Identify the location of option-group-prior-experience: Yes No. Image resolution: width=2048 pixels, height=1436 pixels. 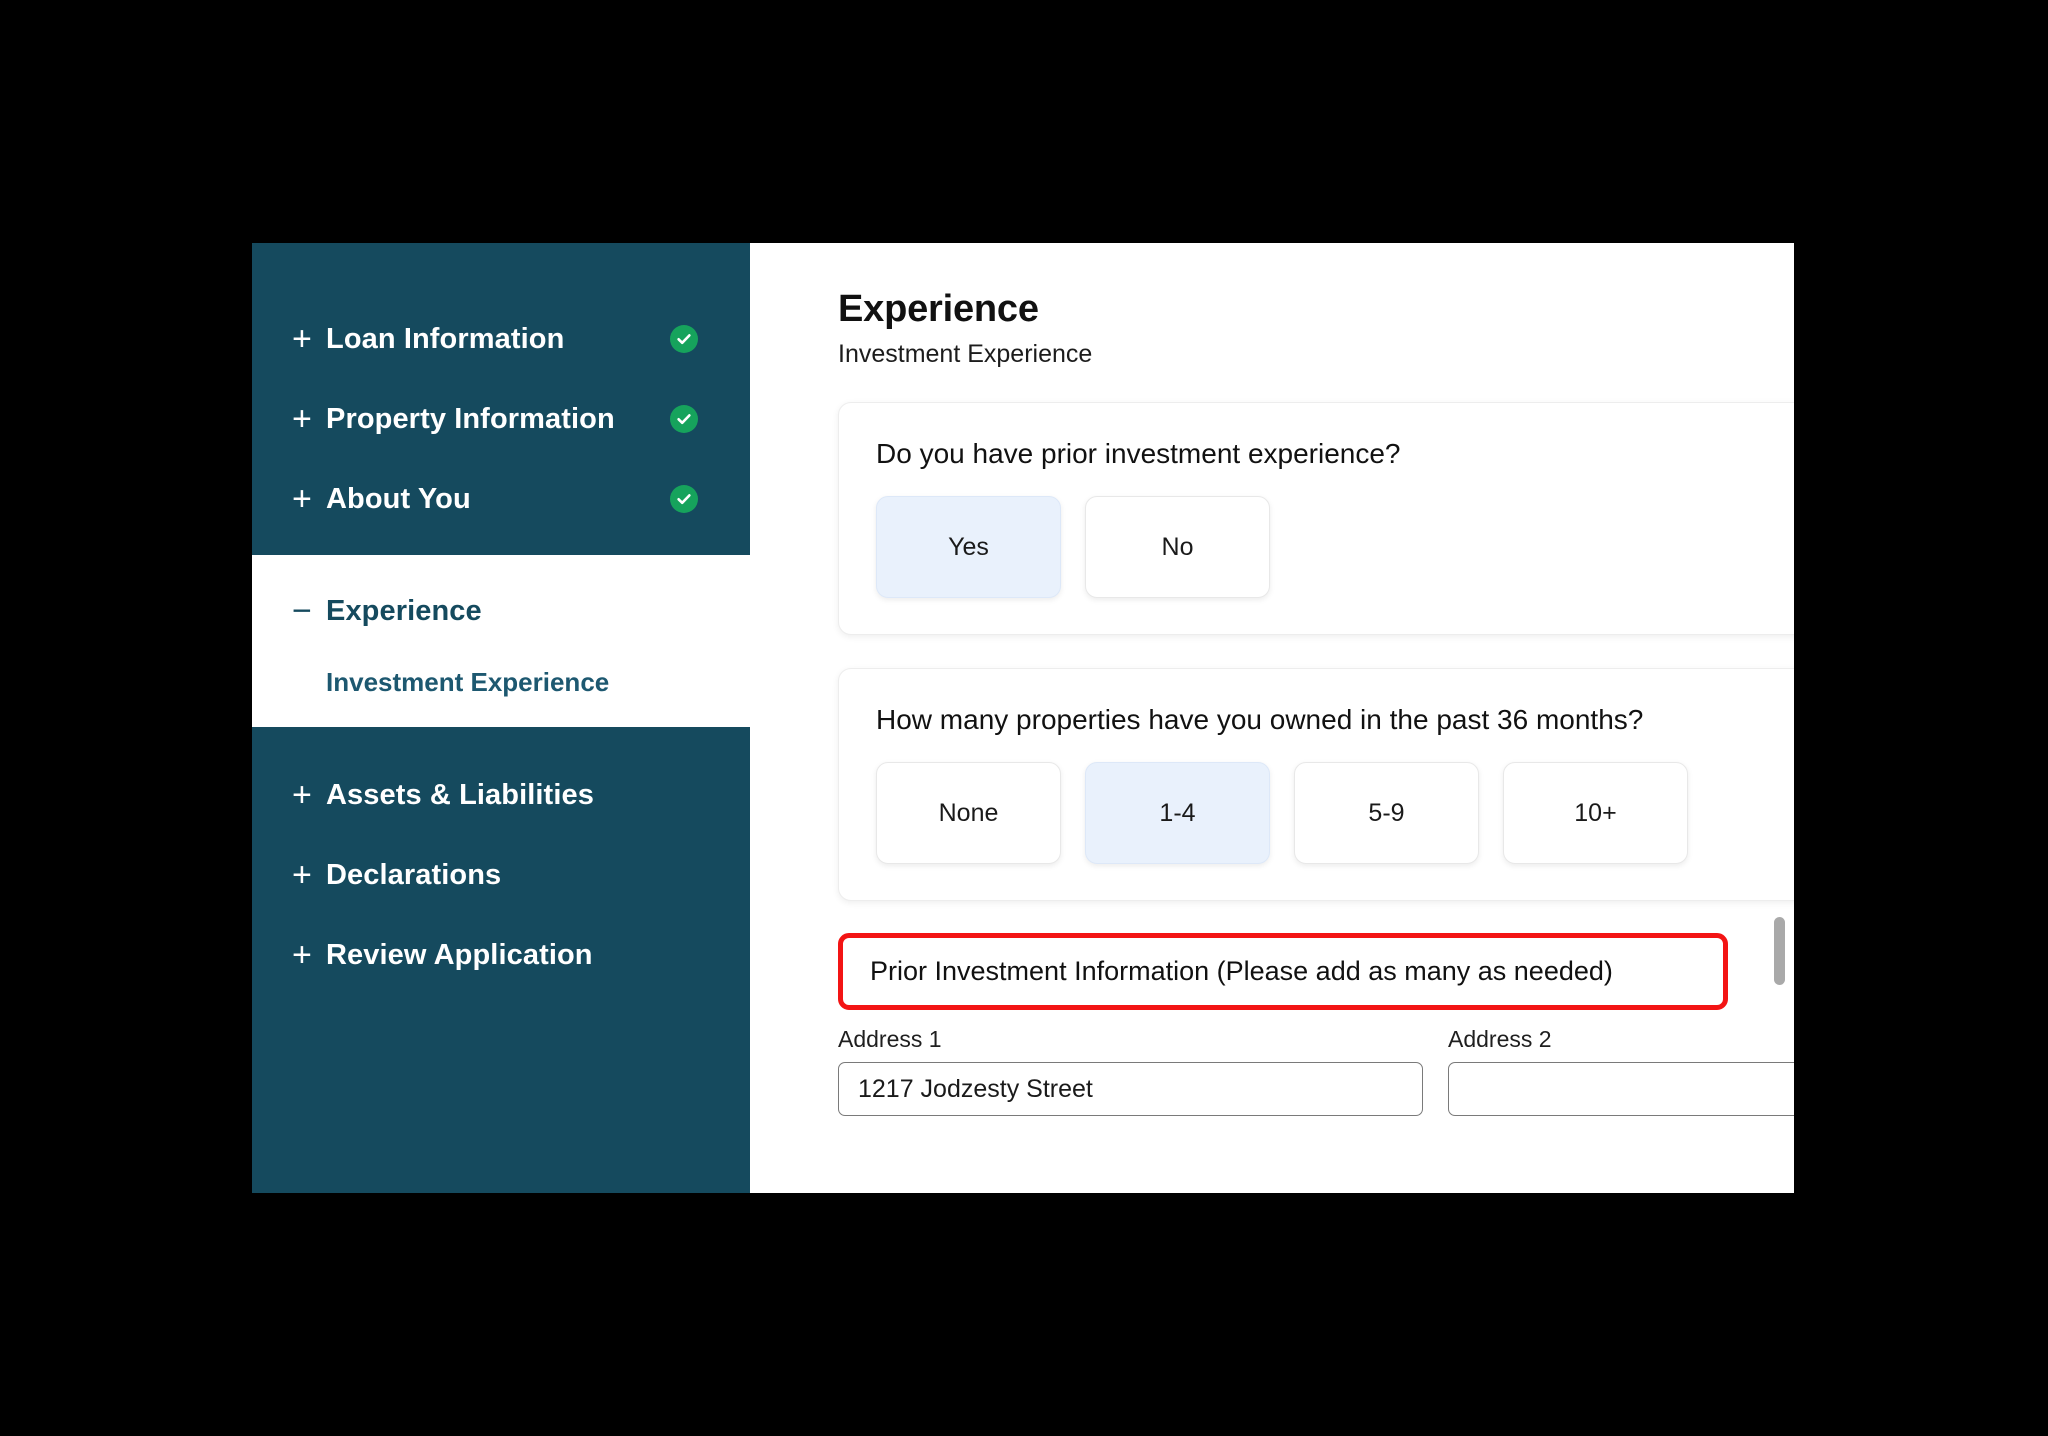
(1335, 547).